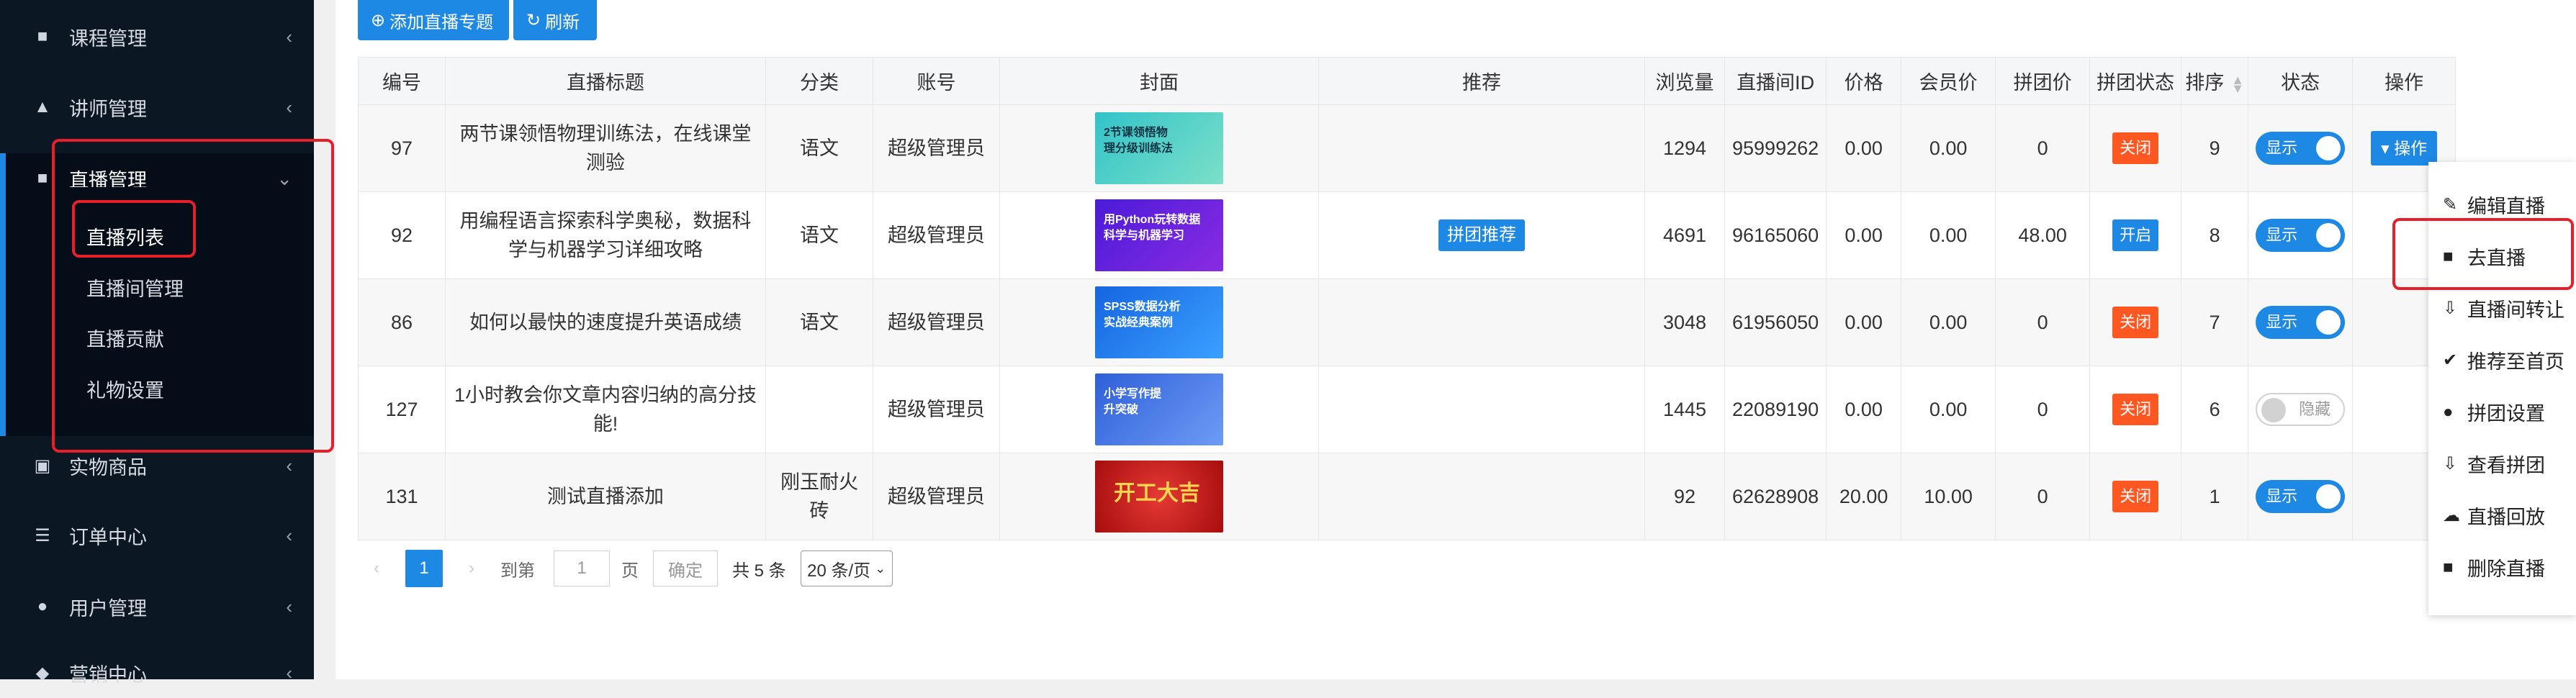 This screenshot has width=2576, height=698. What do you see at coordinates (1159, 496) in the screenshot?
I see `cover-image: 开工大吉` at bounding box center [1159, 496].